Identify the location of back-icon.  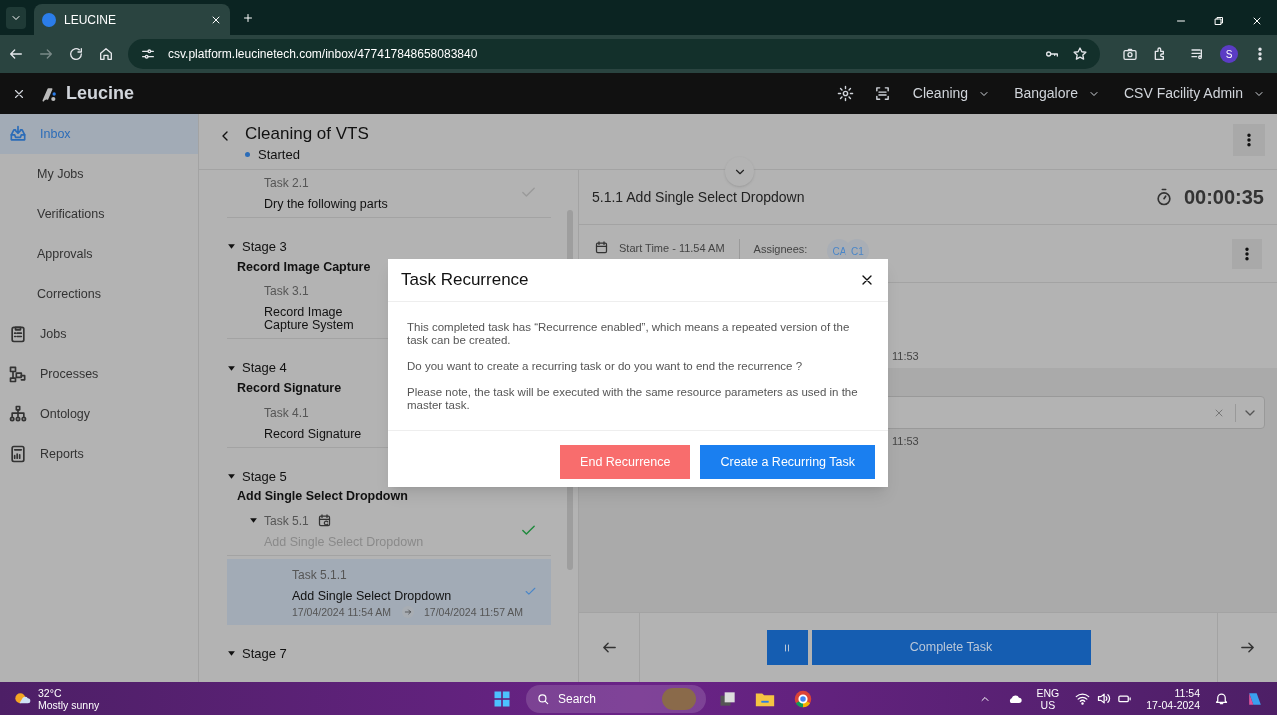
(16, 54).